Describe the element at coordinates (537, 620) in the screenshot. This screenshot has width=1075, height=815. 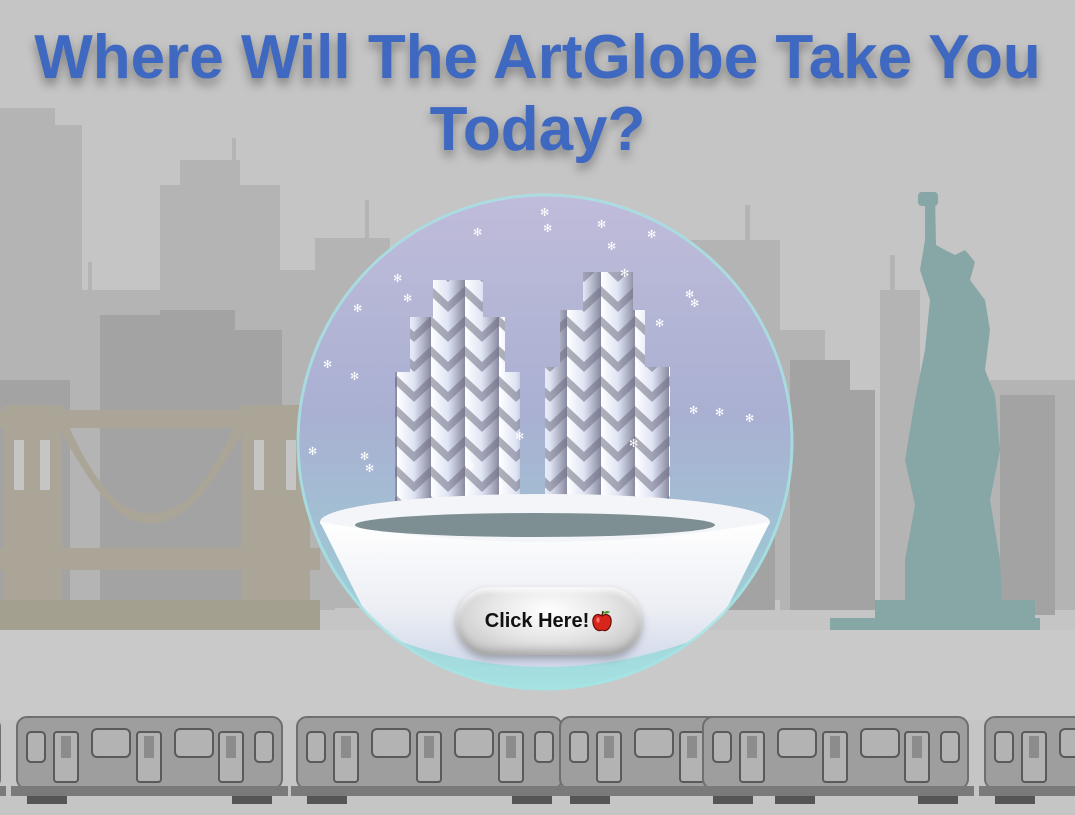
I see `click-here-label: Click Here!` at that location.